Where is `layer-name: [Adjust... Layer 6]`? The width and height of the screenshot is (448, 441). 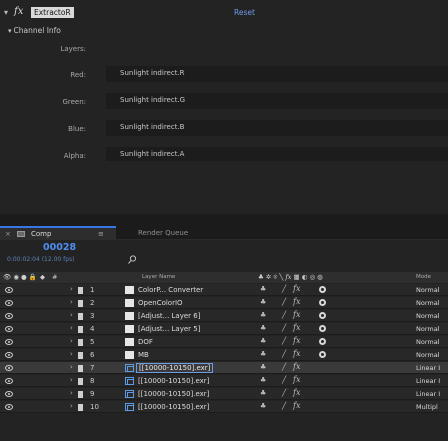
layer-name: [Adjust... Layer 6] is located at coordinates (169, 316).